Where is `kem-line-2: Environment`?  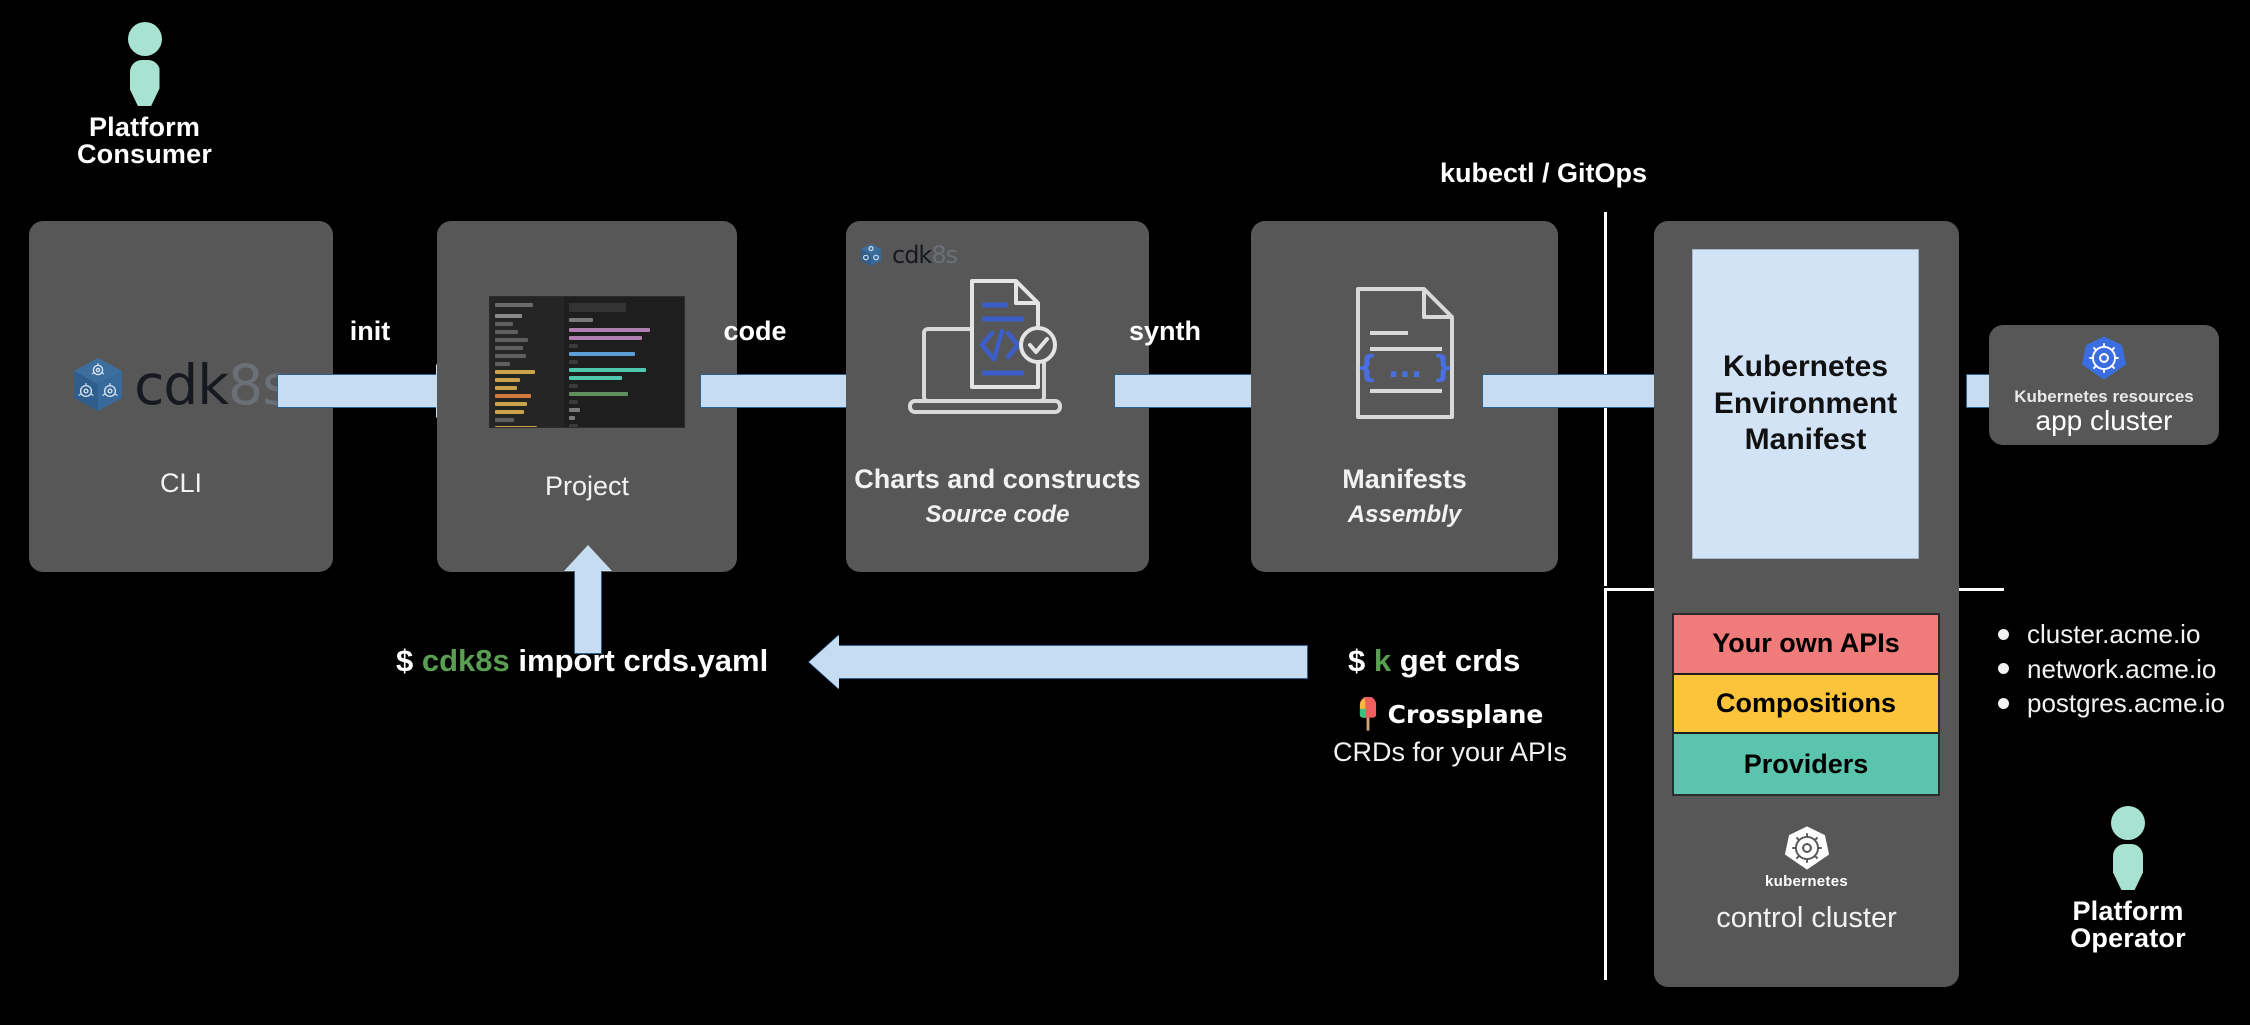
kem-line-2: Environment is located at coordinates (1805, 403).